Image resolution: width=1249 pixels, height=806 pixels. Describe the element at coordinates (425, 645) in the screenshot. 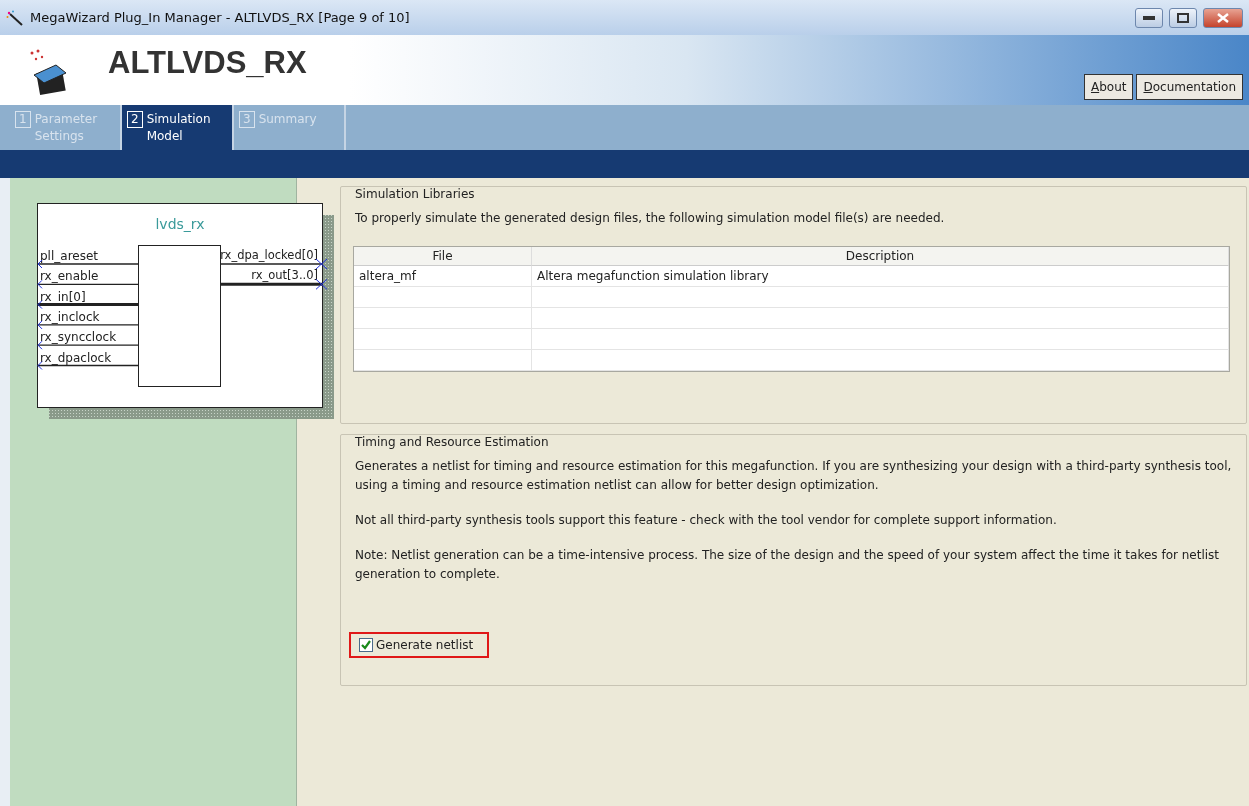

I see `checkbox-label: Generate netlist` at that location.